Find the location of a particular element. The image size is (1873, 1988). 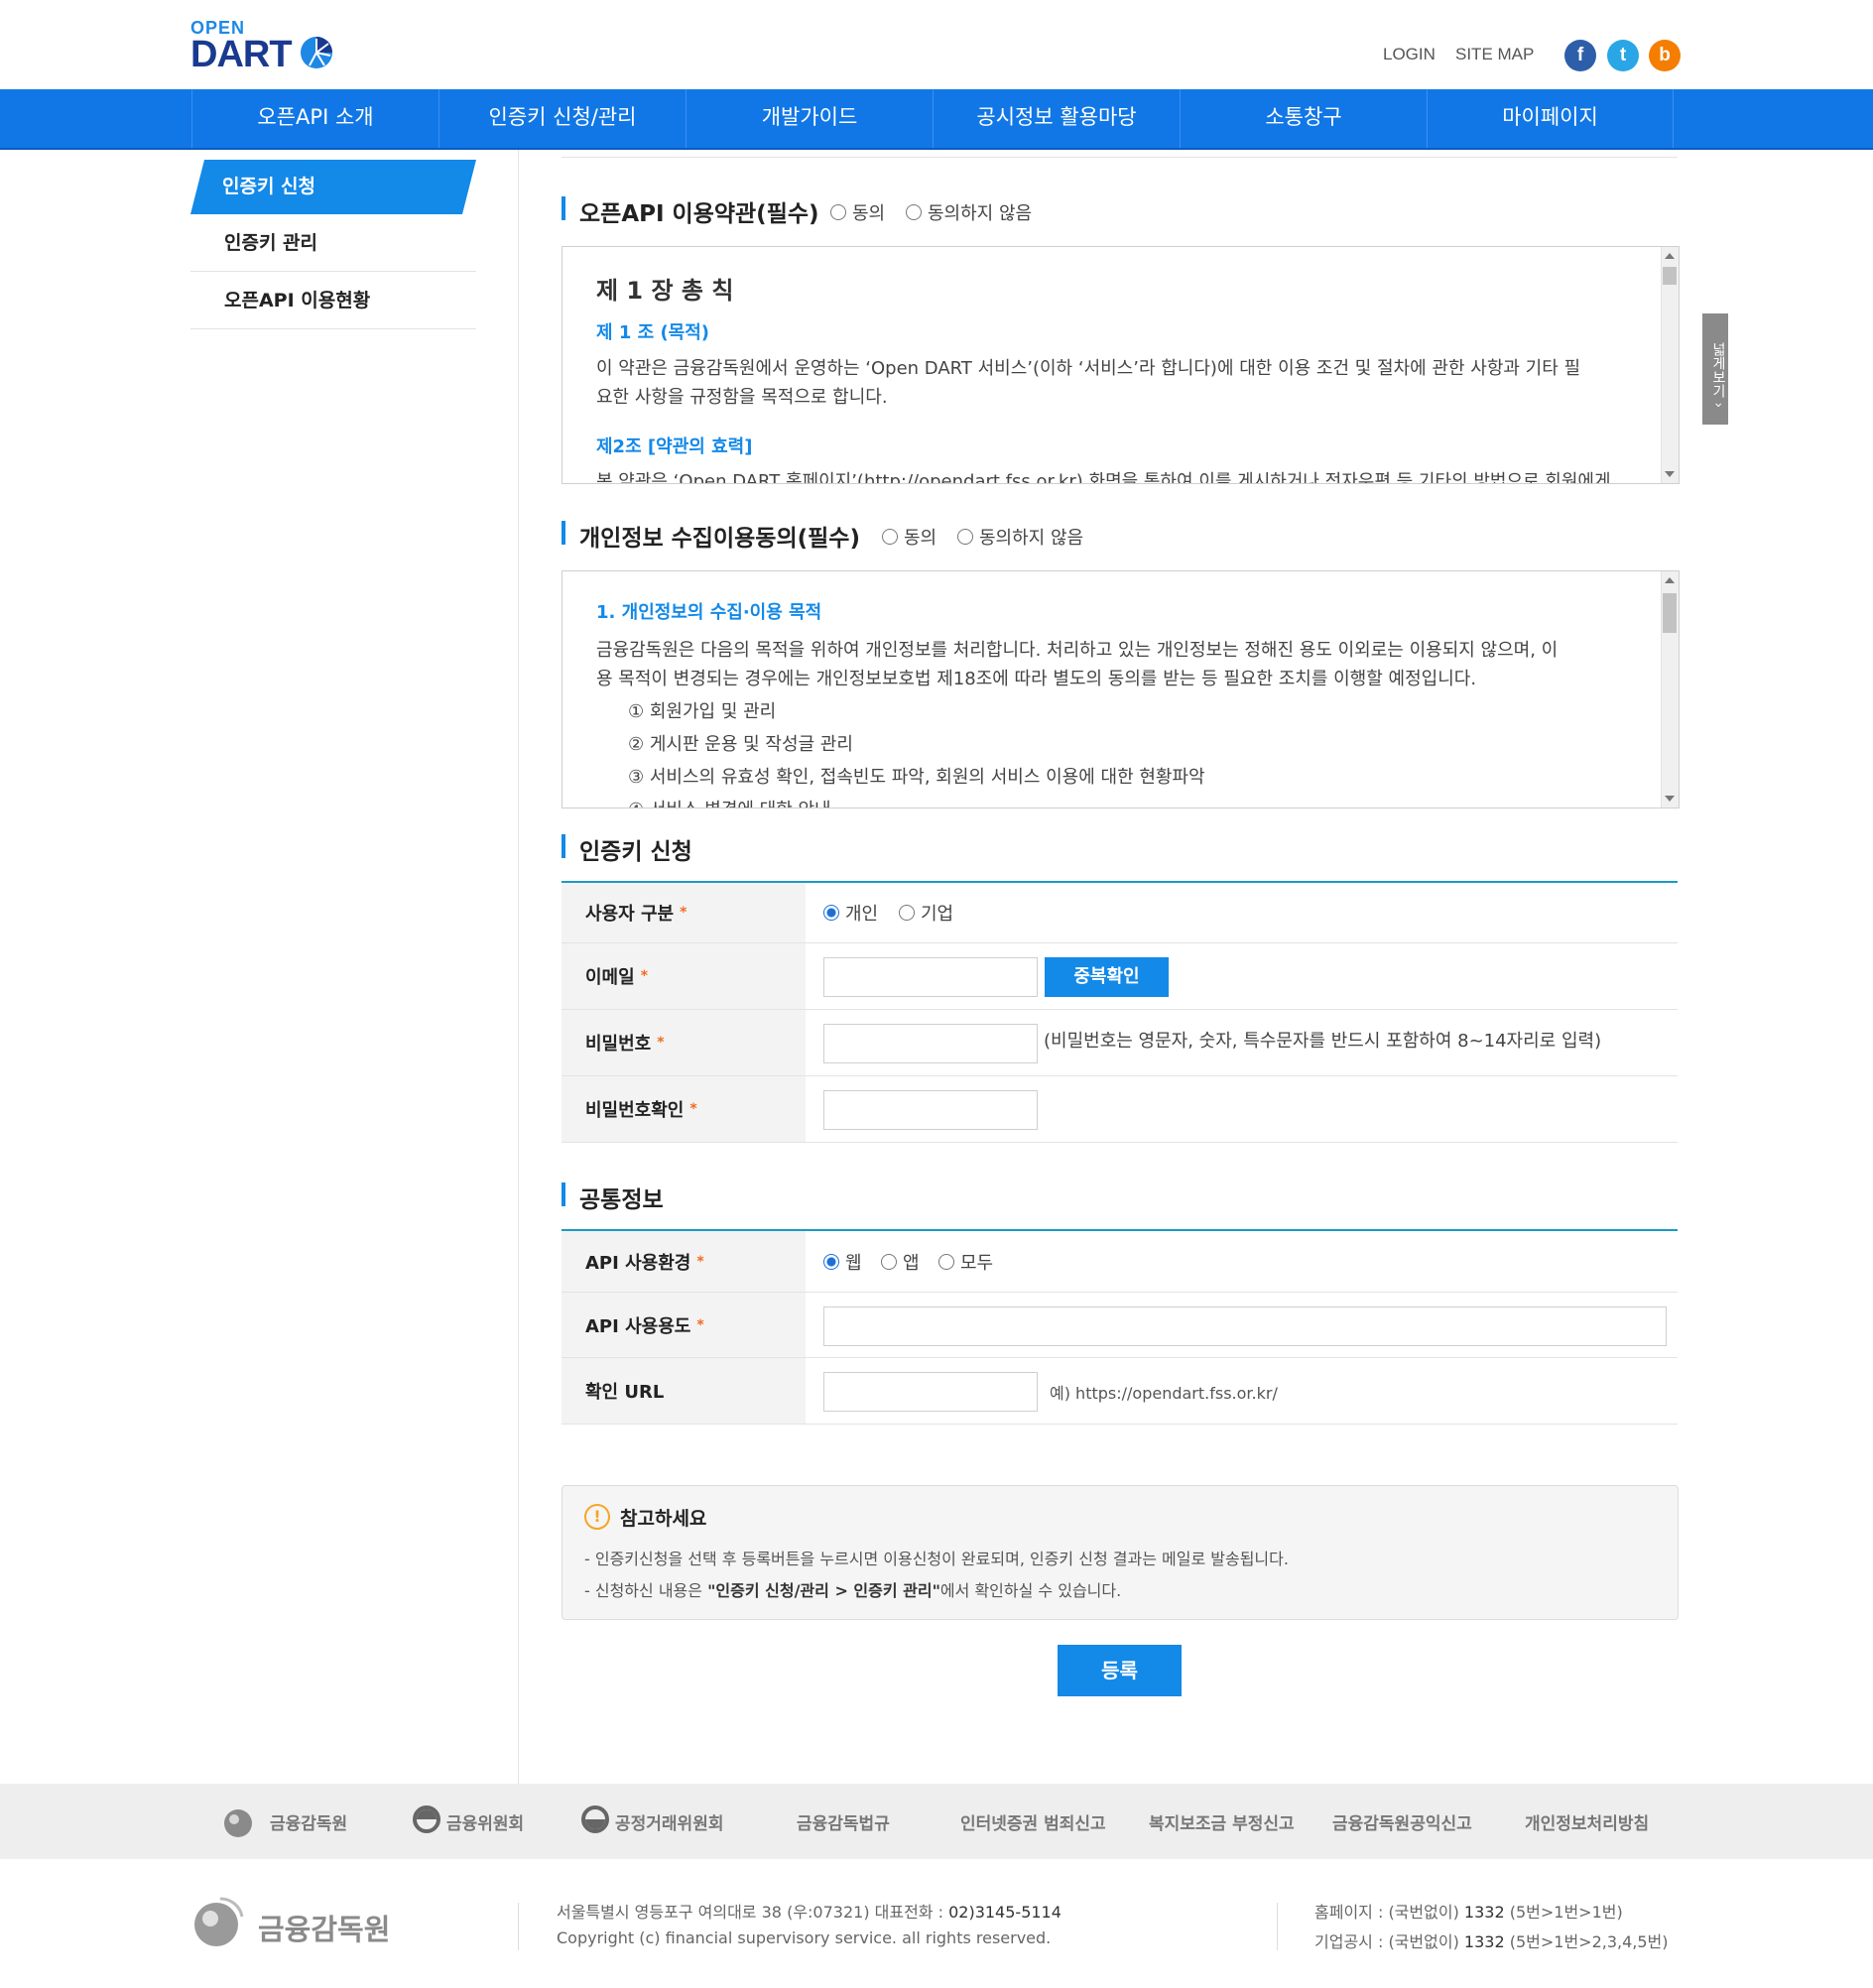

user-type-label: 사용자 구분 * is located at coordinates (684, 913).